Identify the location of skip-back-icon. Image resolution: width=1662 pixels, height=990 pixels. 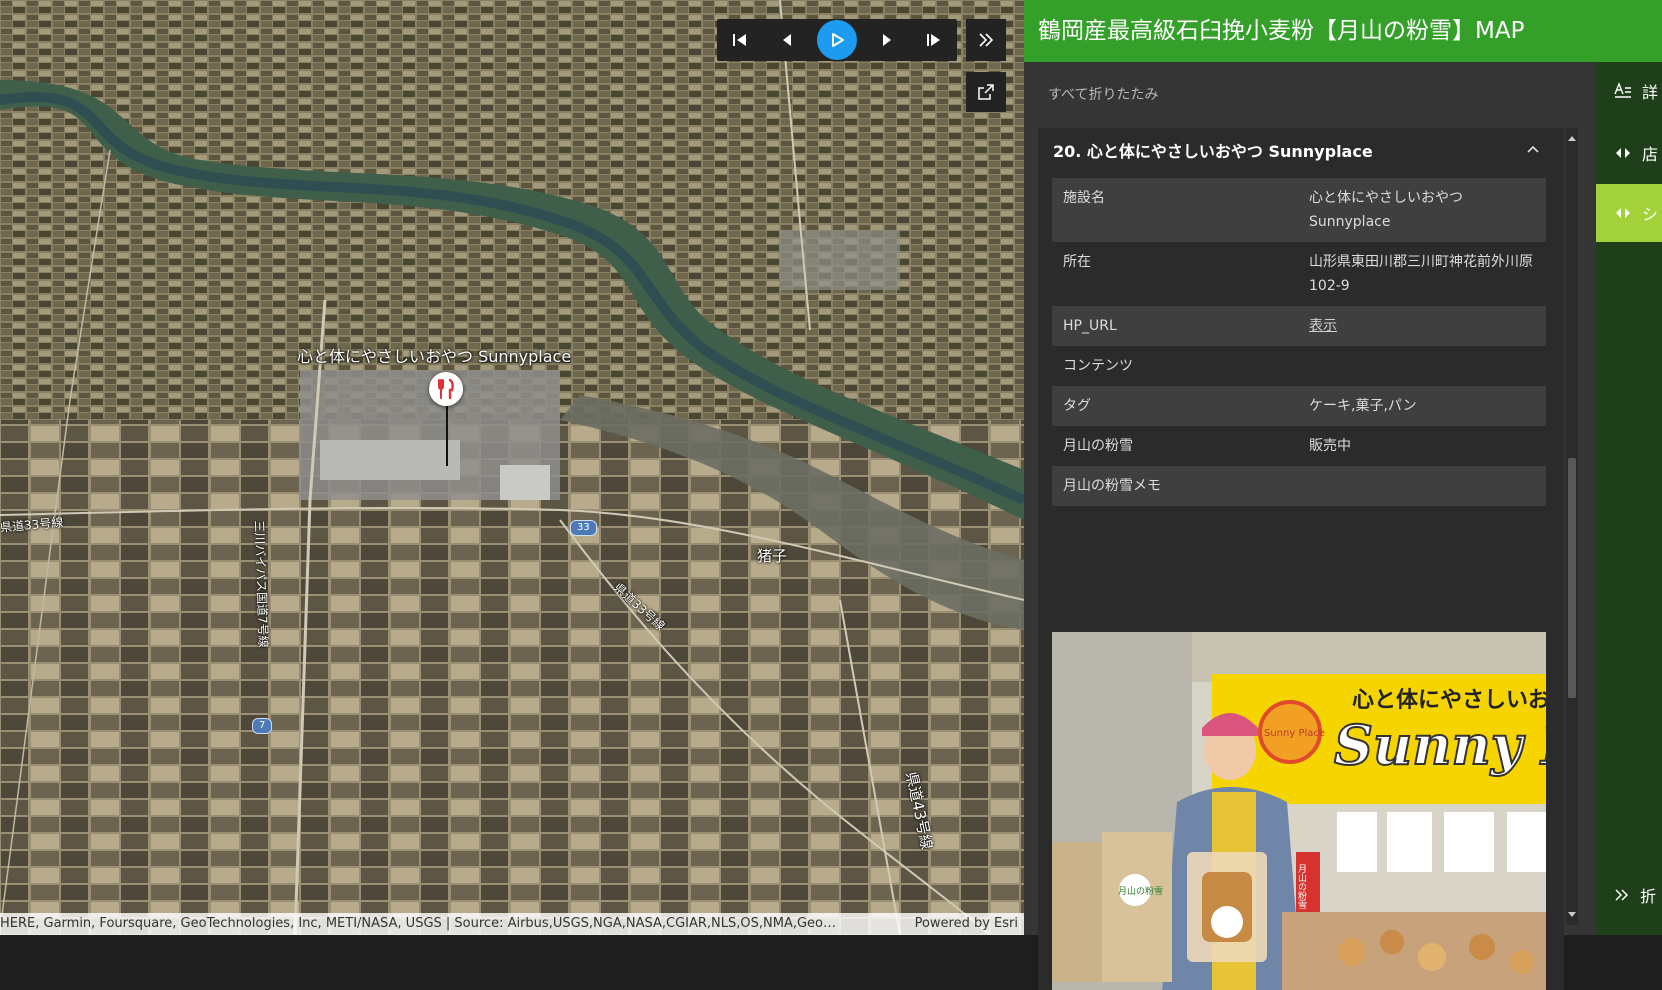
(740, 40).